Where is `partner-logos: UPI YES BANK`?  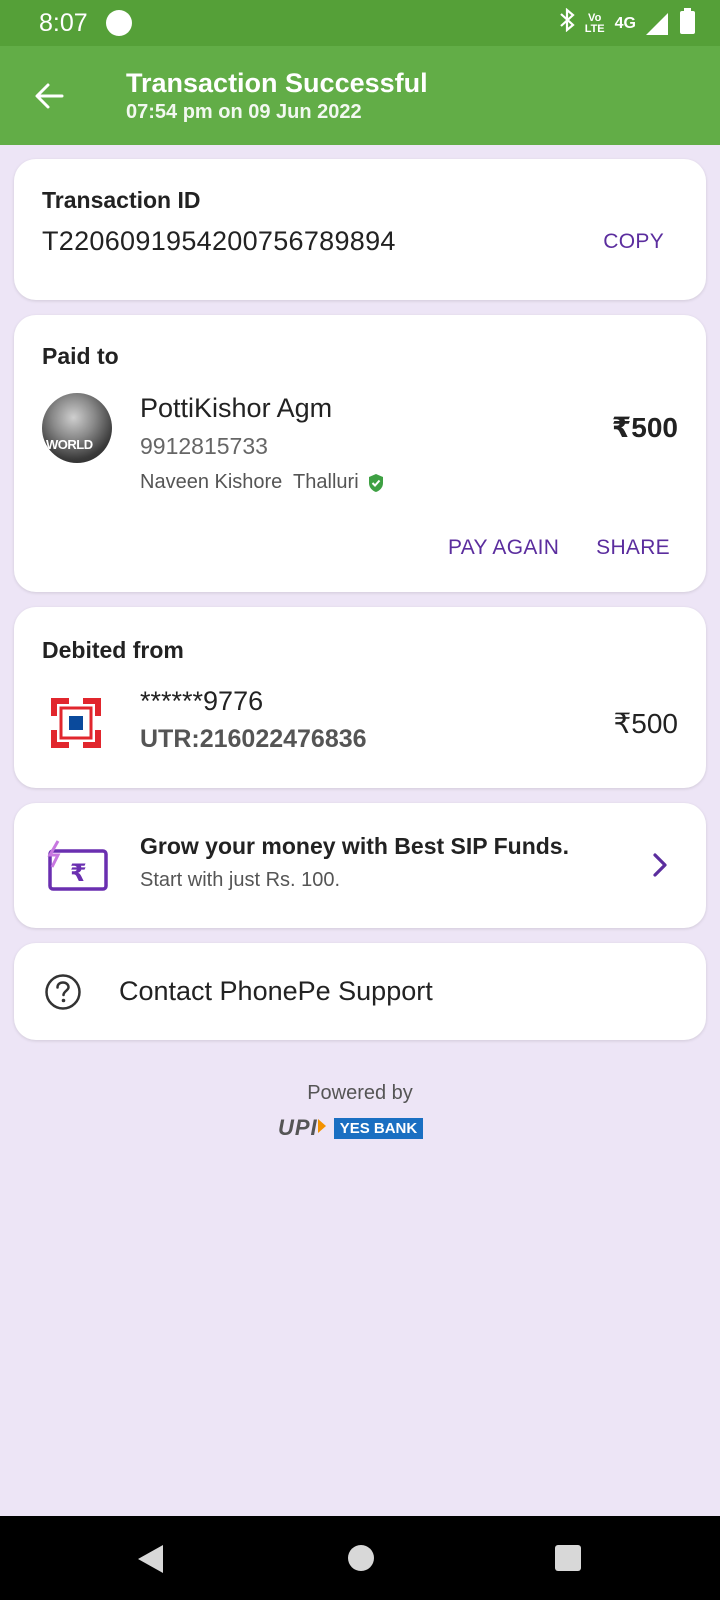 partner-logos: UPI YES BANK is located at coordinates (351, 1128).